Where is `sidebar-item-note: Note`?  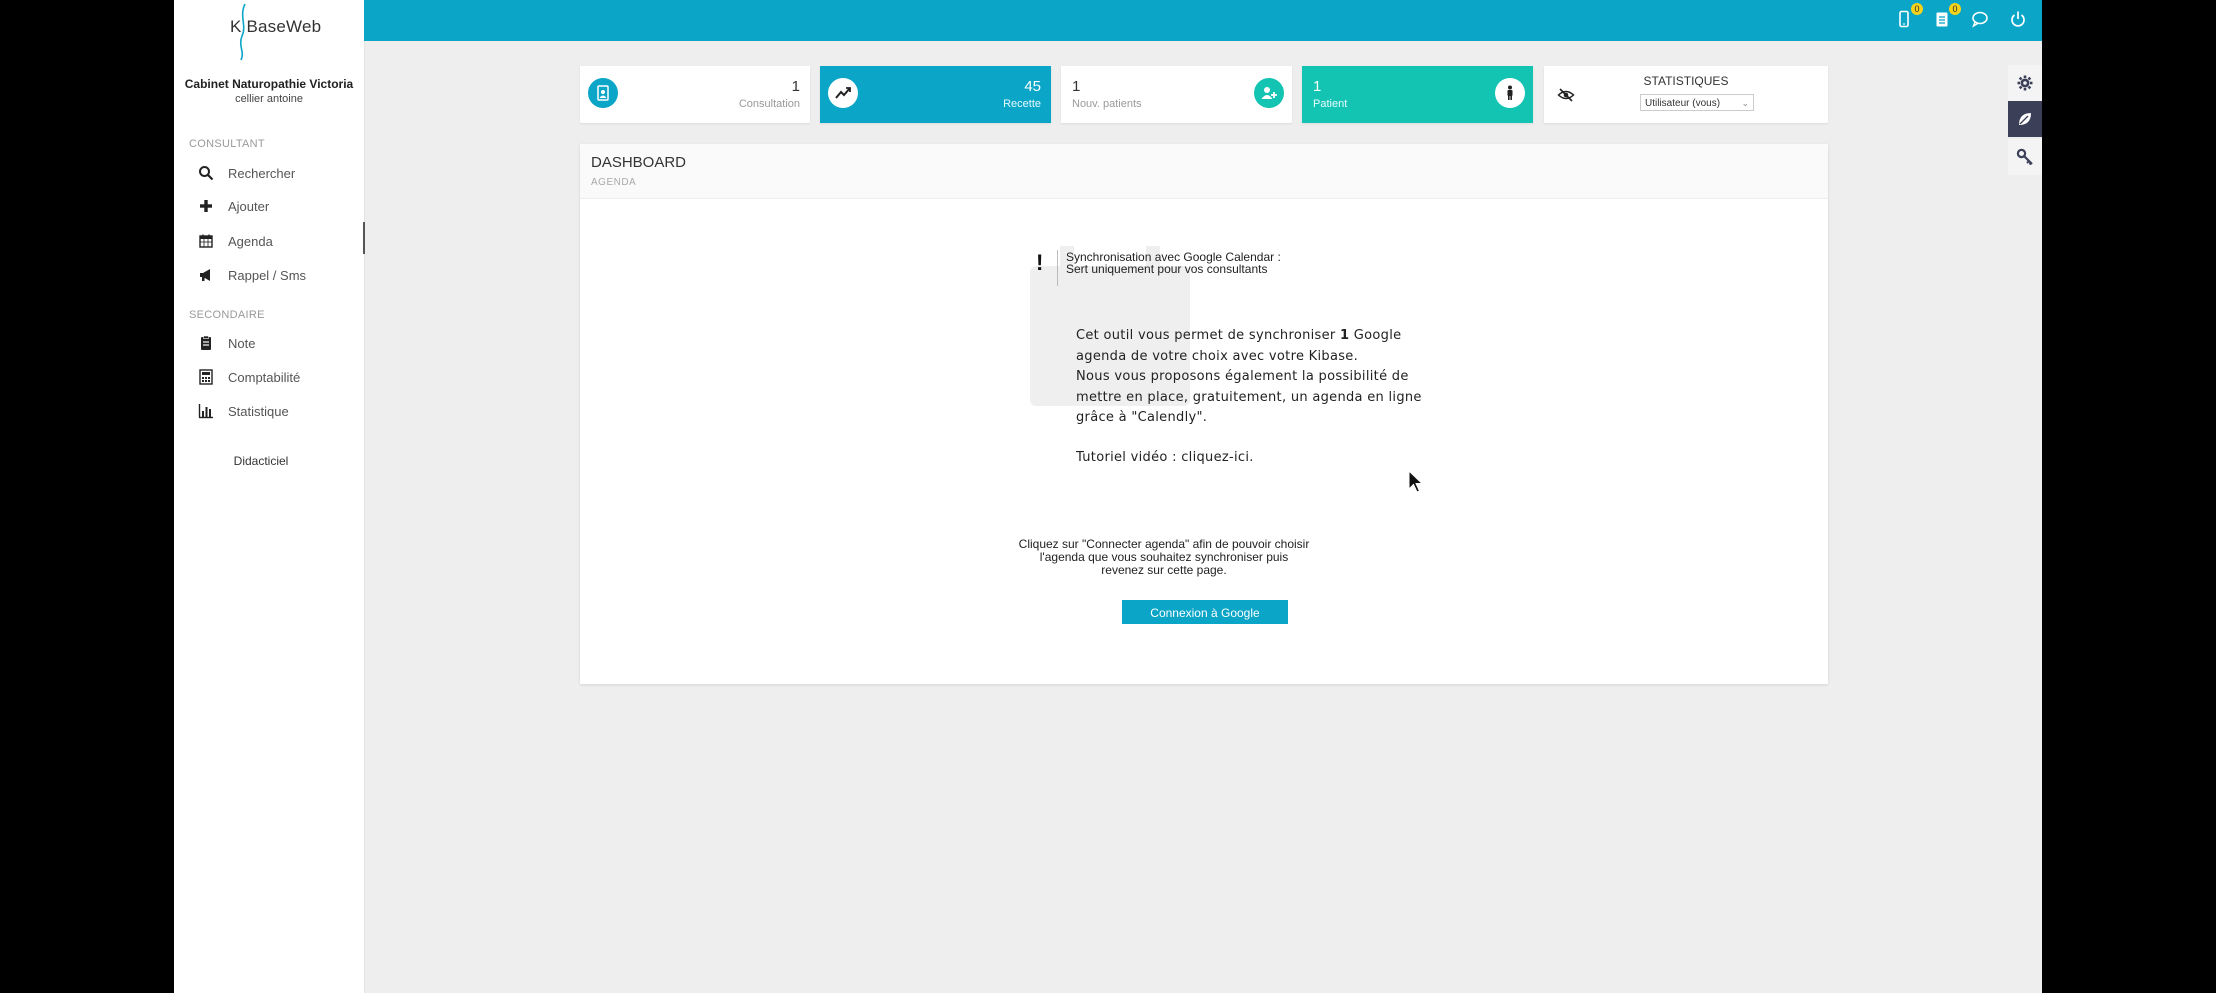
sidebar-item-note: Note is located at coordinates (226, 343).